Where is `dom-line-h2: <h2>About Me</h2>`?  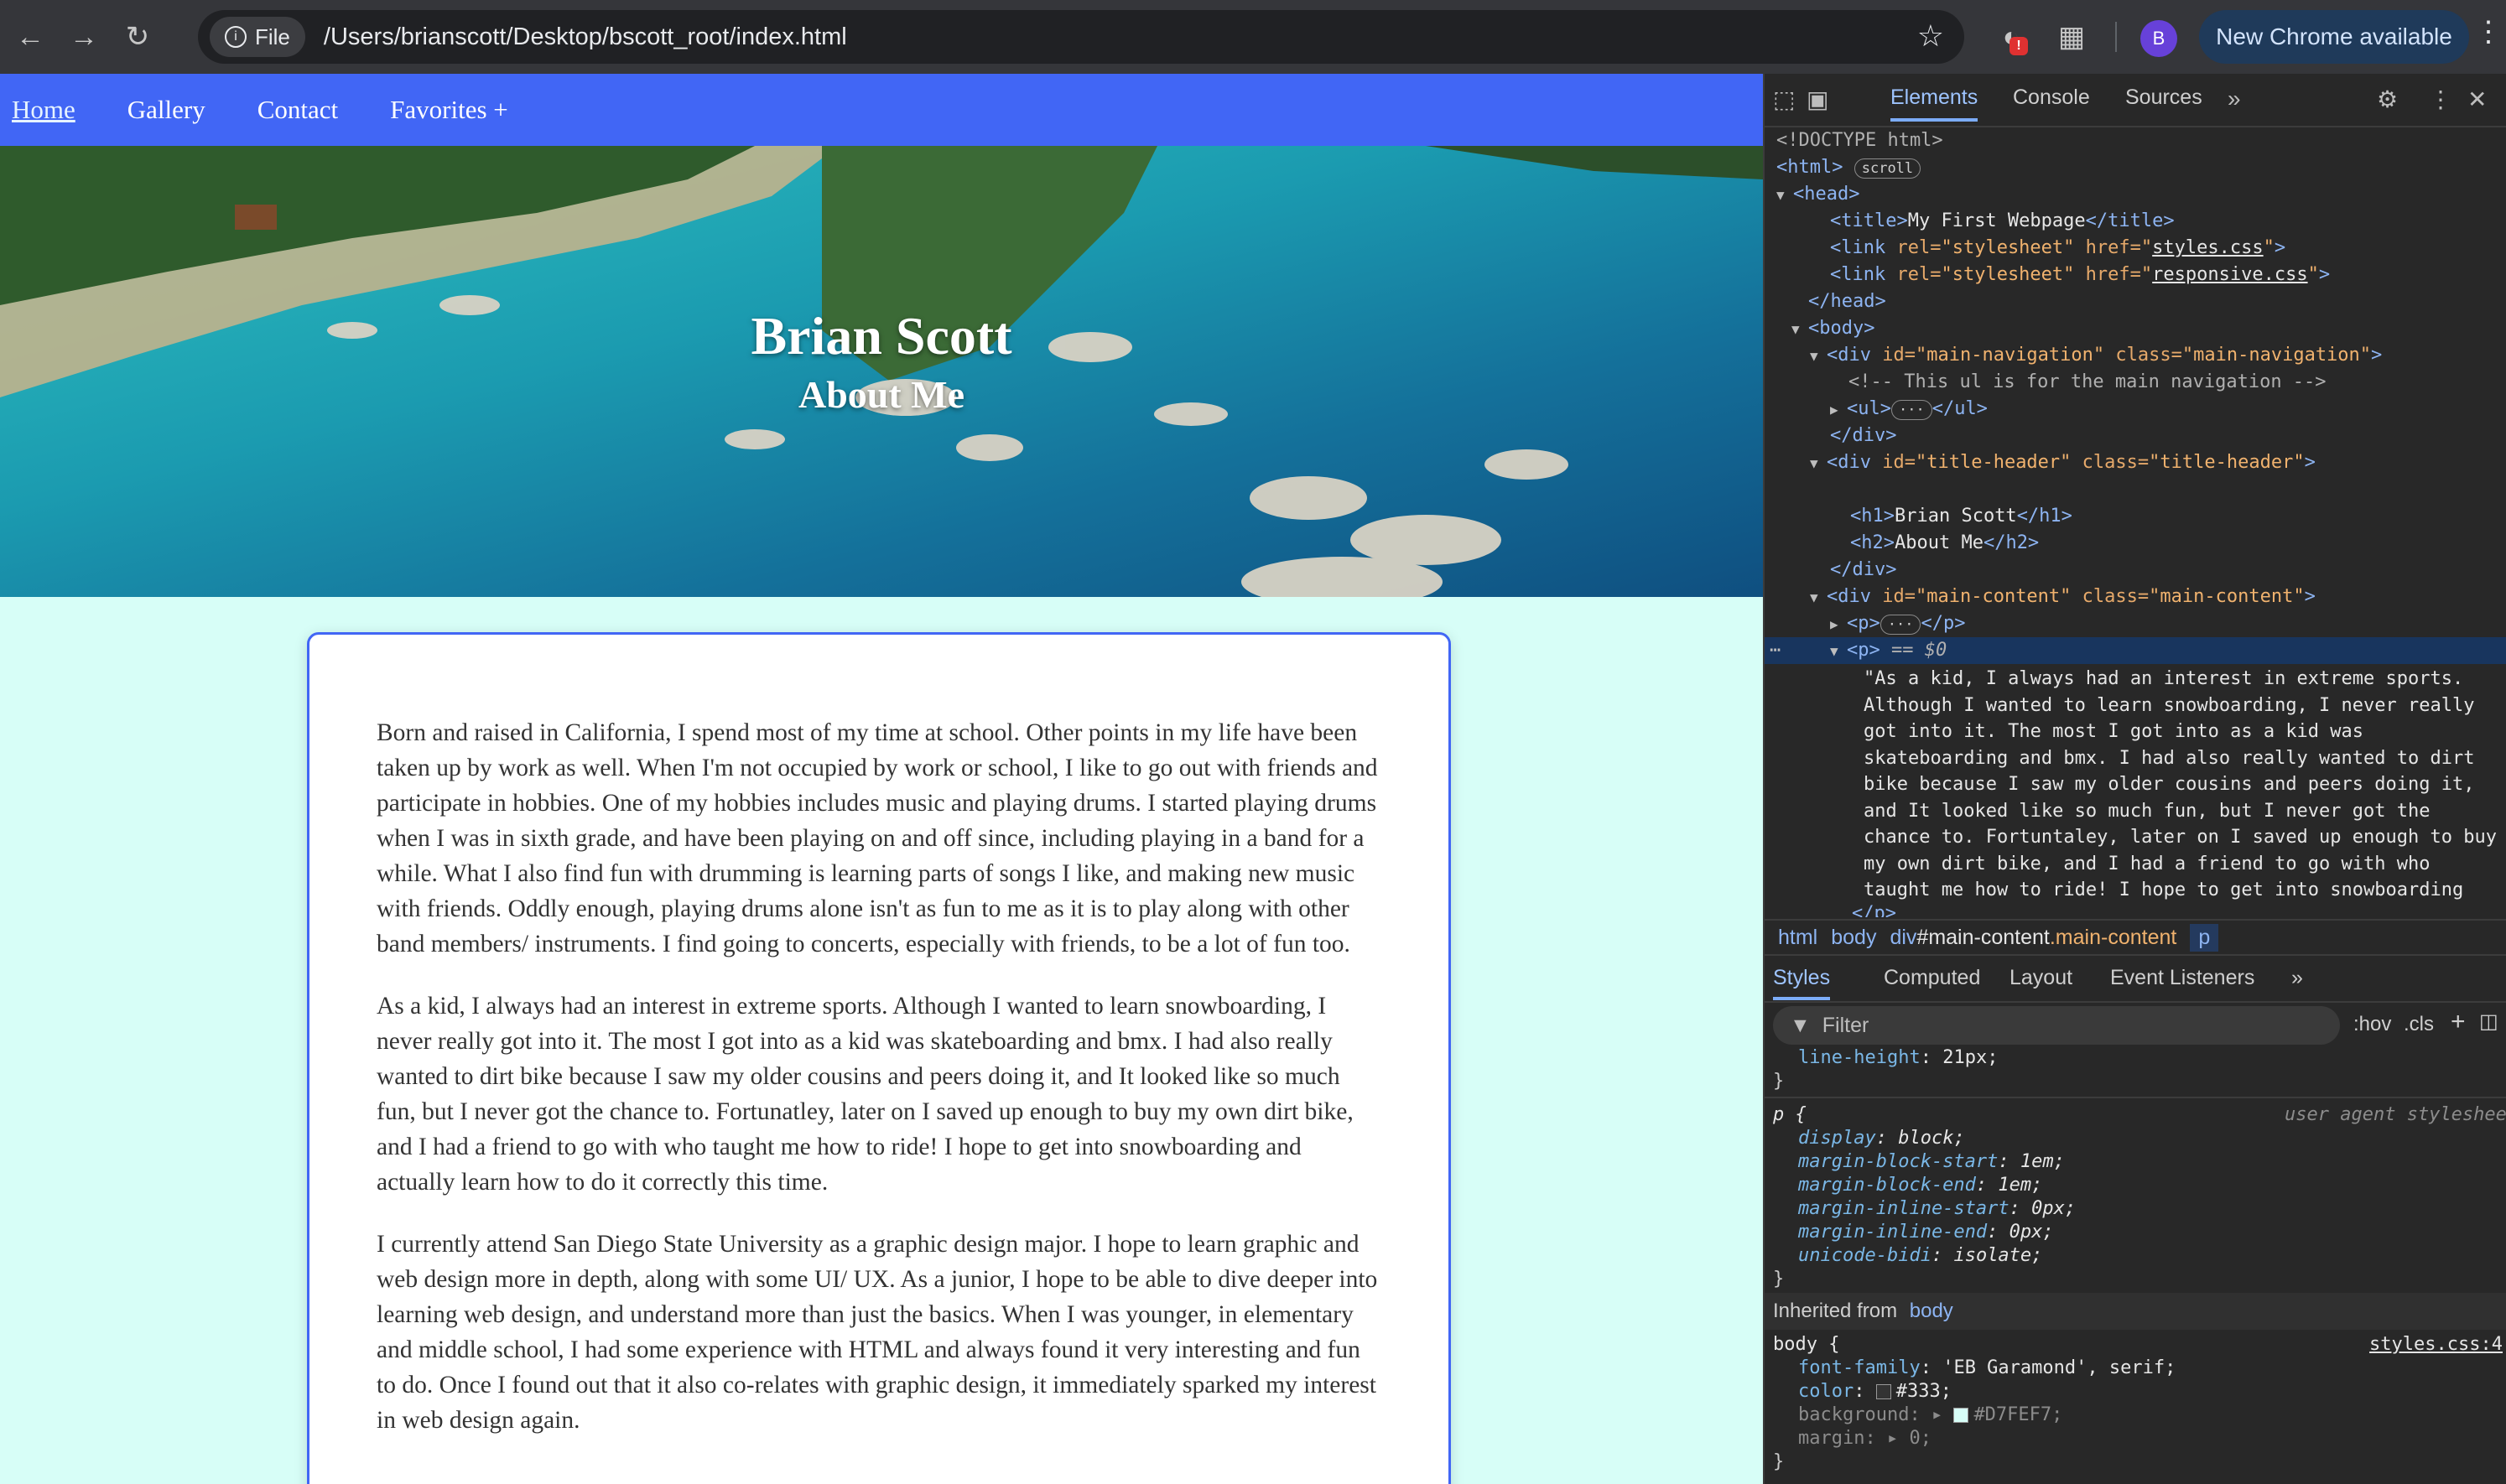
dom-line-h2: <h2>About Me</h2> is located at coordinates (1944, 543).